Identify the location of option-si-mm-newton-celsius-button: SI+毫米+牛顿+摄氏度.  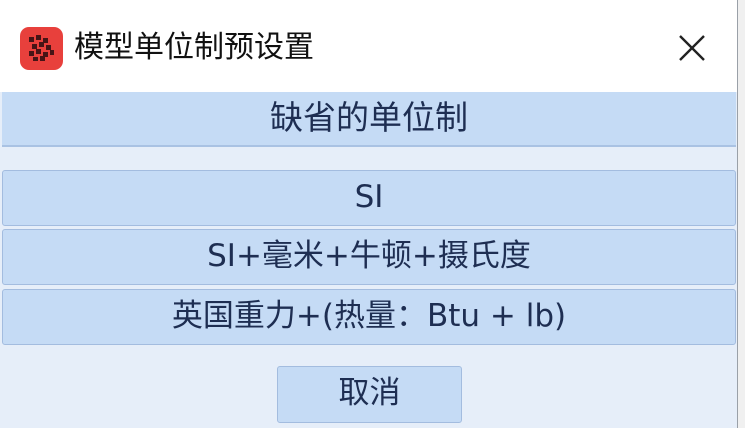
(369, 257).